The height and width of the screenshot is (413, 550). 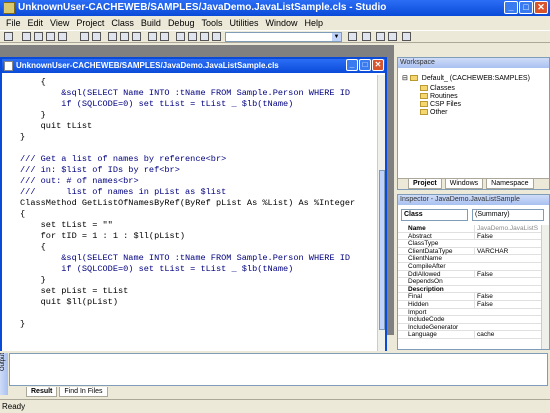 What do you see at coordinates (9, 8) in the screenshot?
I see `studio-app-icon` at bounding box center [9, 8].